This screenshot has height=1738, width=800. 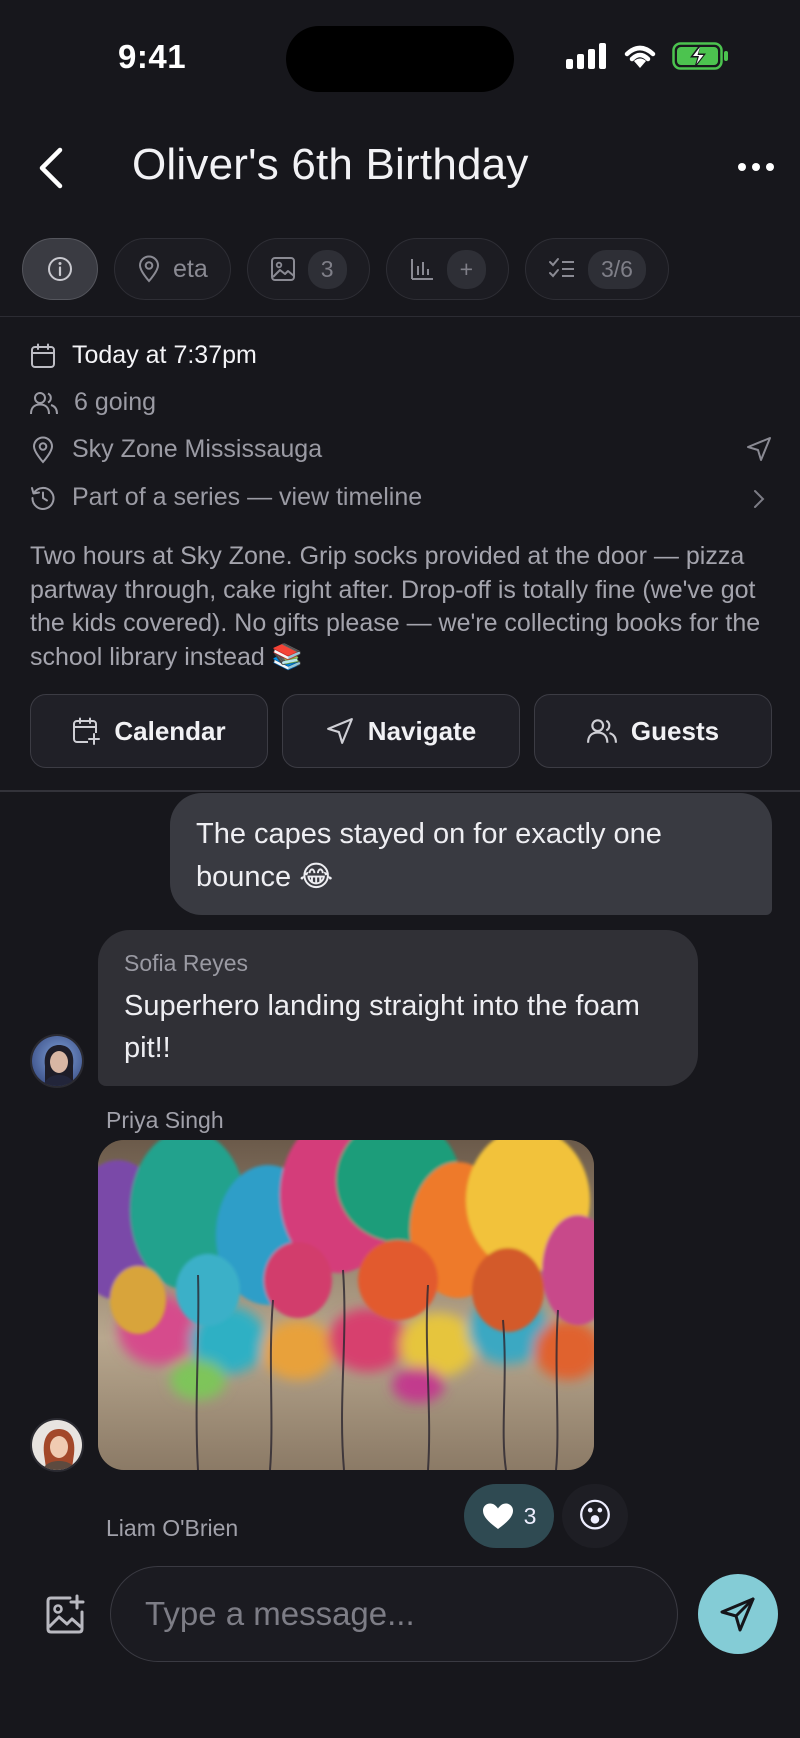 I want to click on chevron-right-icon, so click(x=759, y=499).